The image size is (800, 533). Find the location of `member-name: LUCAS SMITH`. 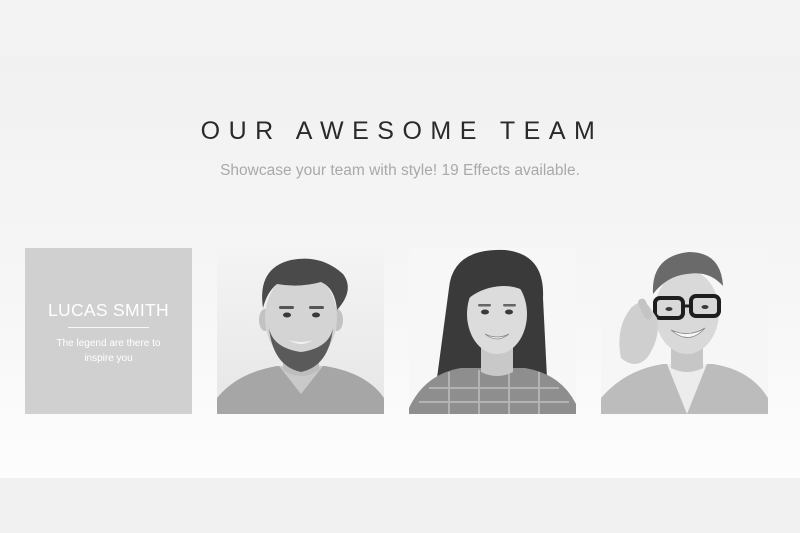

member-name: LUCAS SMITH is located at coordinates (108, 310).